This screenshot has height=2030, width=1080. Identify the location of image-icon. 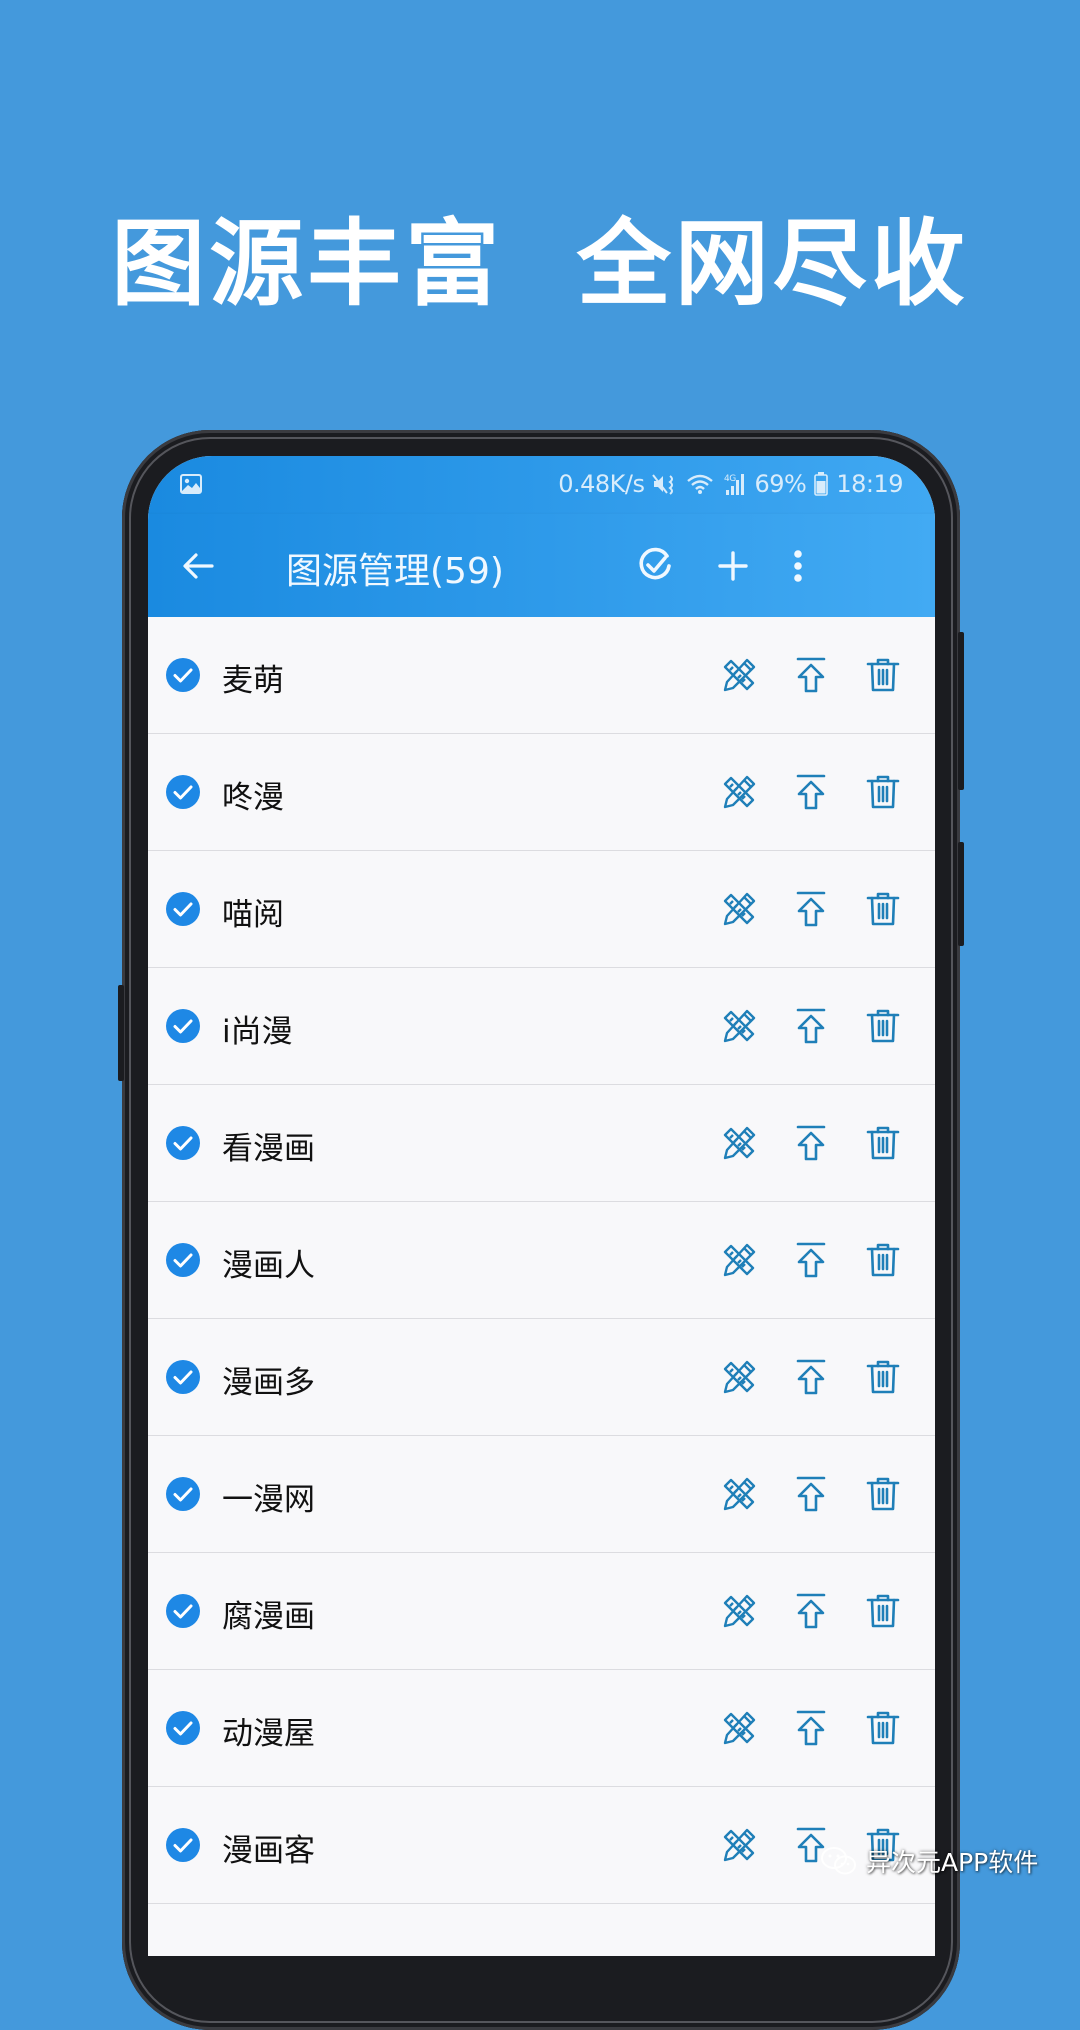
(191, 484).